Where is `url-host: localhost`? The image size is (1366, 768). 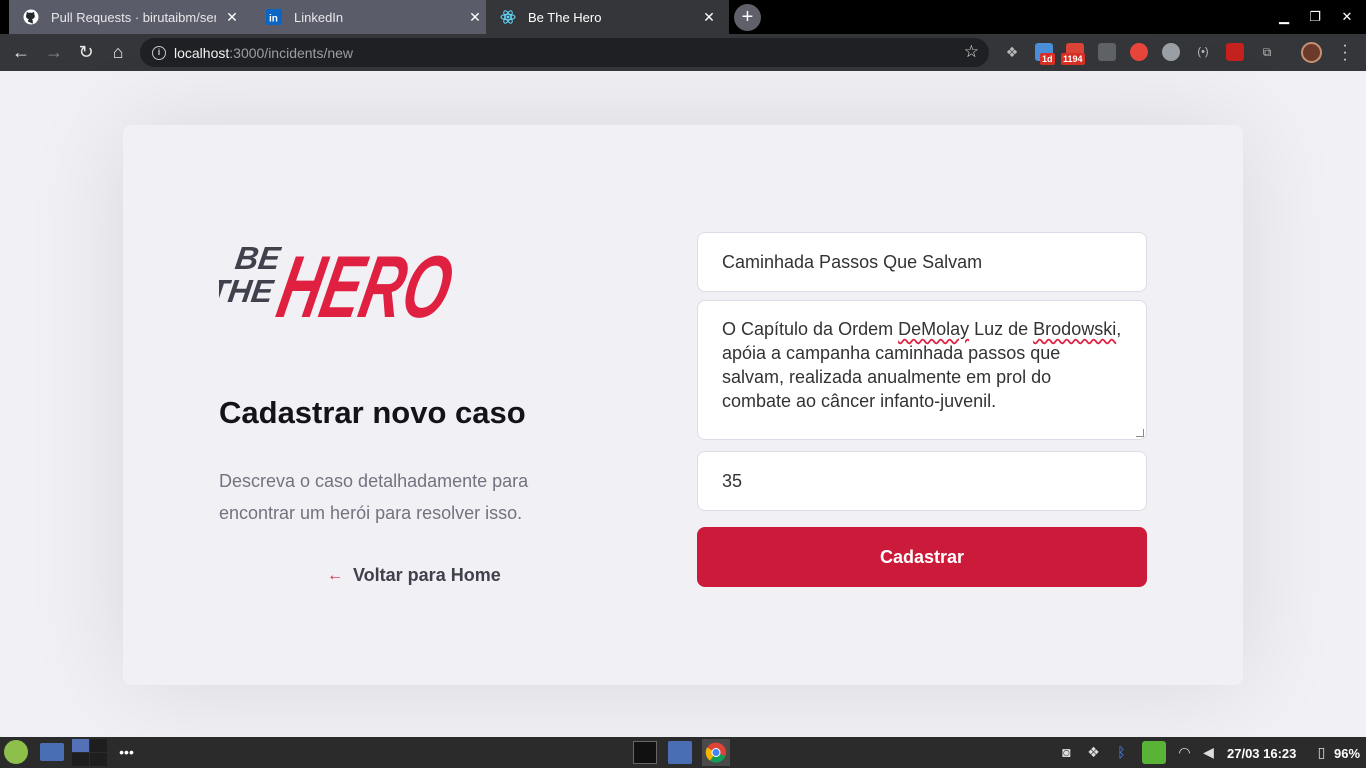
url-host: localhost is located at coordinates (202, 52).